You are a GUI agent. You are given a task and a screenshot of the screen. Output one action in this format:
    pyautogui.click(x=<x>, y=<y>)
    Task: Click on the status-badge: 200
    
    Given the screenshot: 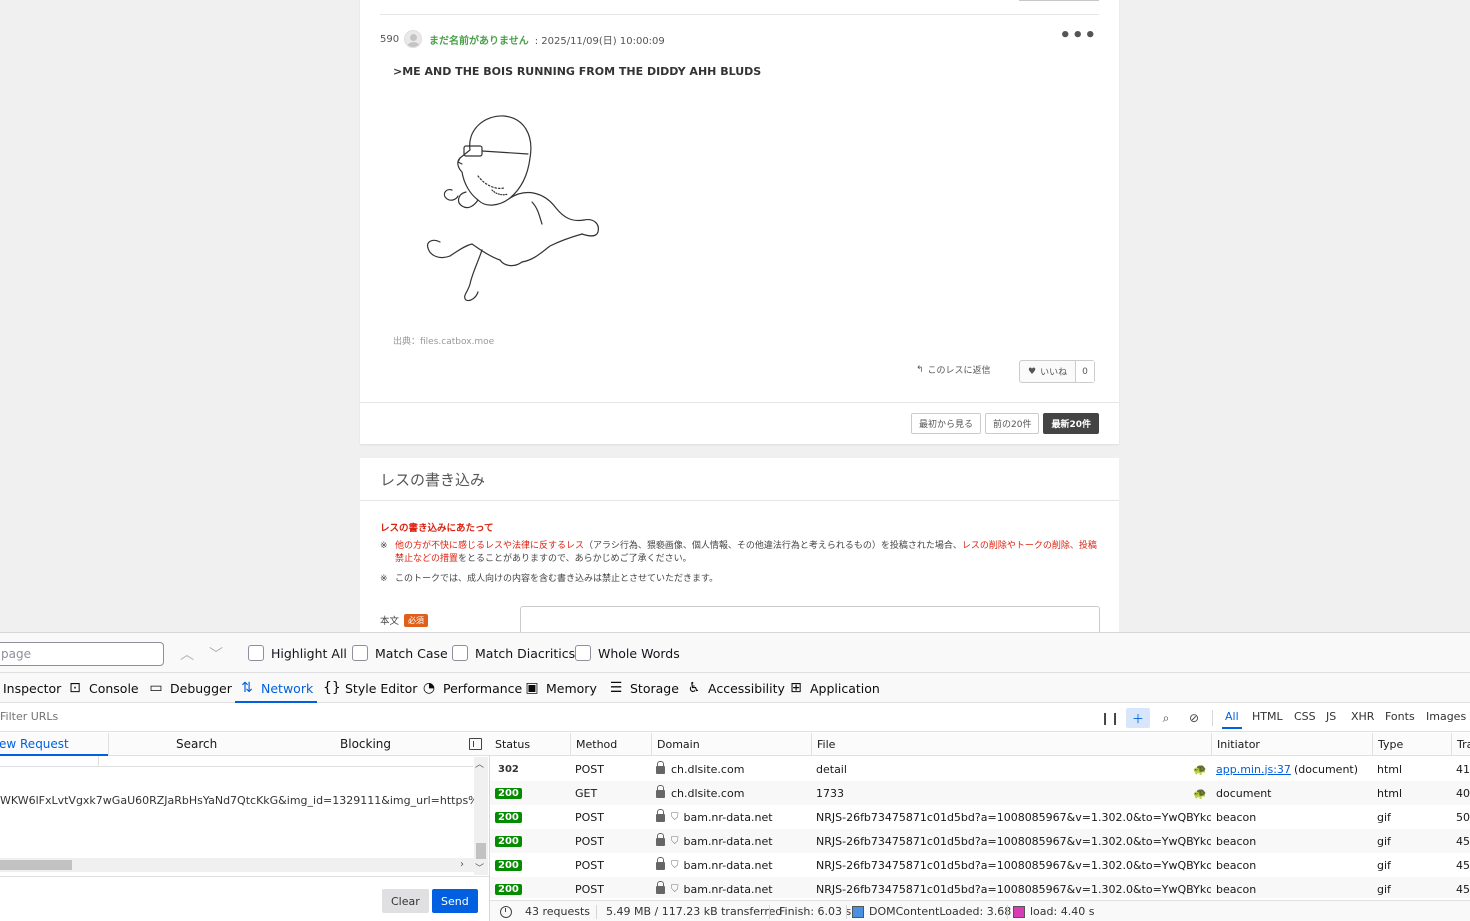 What is the action you would take?
    pyautogui.click(x=508, y=841)
    